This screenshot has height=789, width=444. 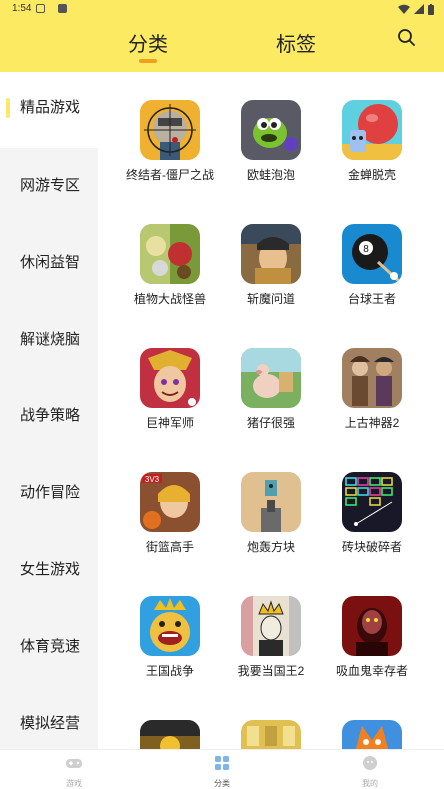 What do you see at coordinates (372, 423) in the screenshot?
I see `game-name: 上古神器2` at bounding box center [372, 423].